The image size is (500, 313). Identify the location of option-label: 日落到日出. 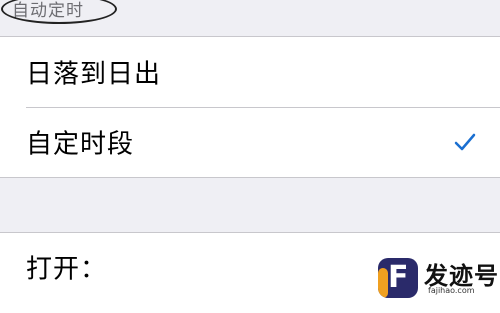
(94, 74).